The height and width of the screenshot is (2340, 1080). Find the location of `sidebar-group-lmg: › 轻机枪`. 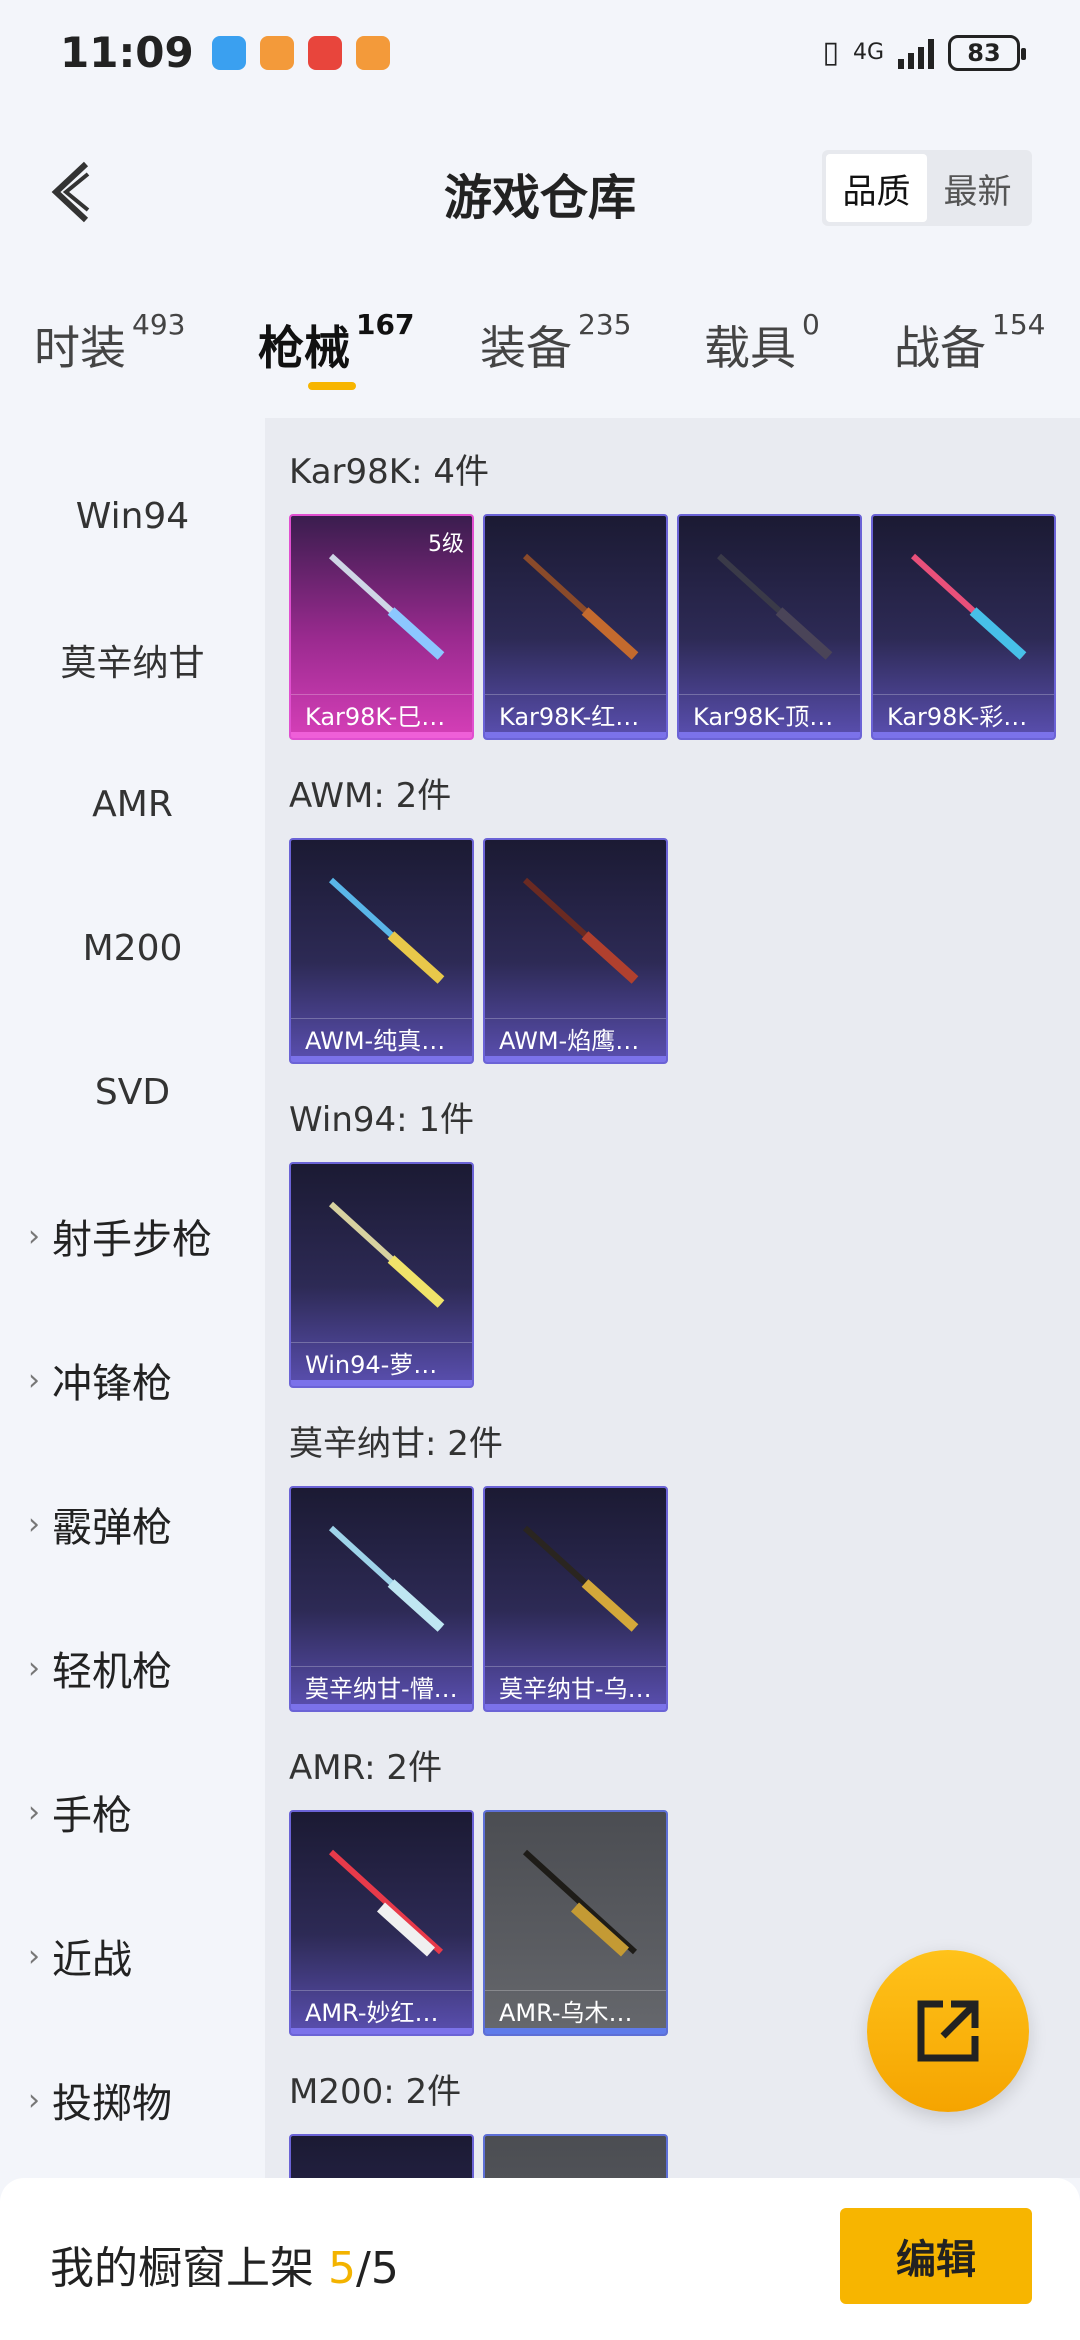

sidebar-group-lmg: › 轻机枪 is located at coordinates (132, 1668).